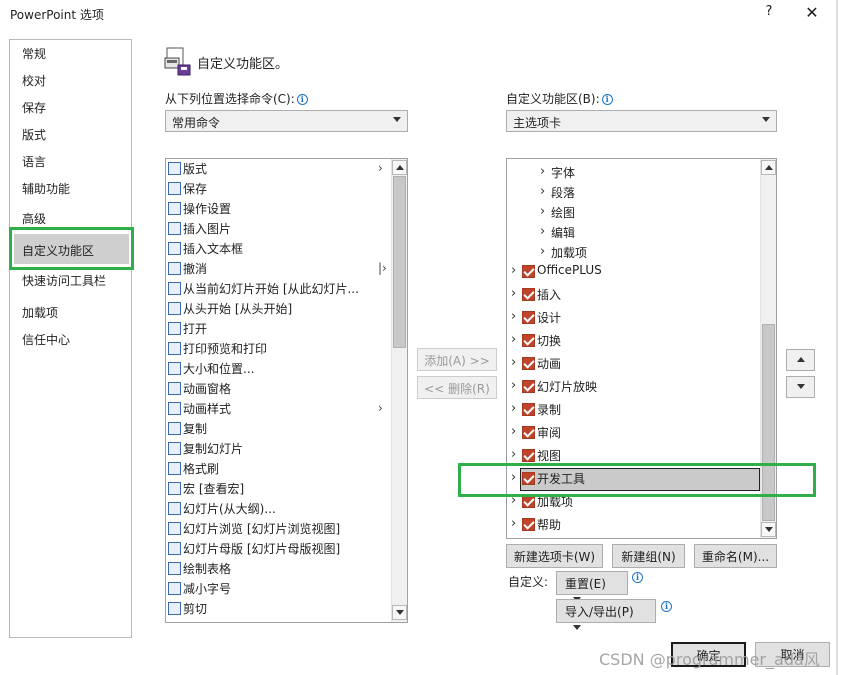 This screenshot has width=841, height=675. I want to click on close-button: ✕, so click(812, 13).